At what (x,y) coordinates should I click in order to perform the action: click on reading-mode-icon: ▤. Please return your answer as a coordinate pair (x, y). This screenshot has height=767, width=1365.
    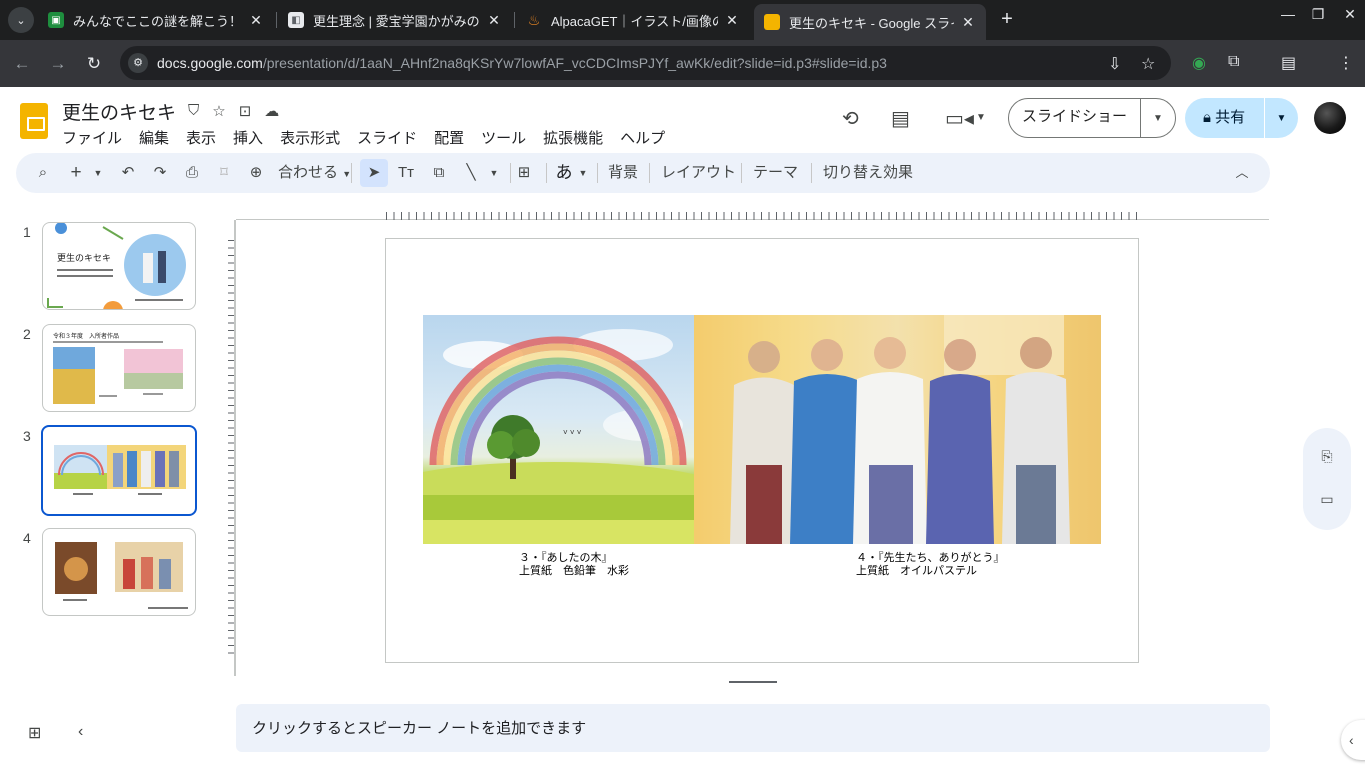
    Looking at the image, I should click on (1288, 63).